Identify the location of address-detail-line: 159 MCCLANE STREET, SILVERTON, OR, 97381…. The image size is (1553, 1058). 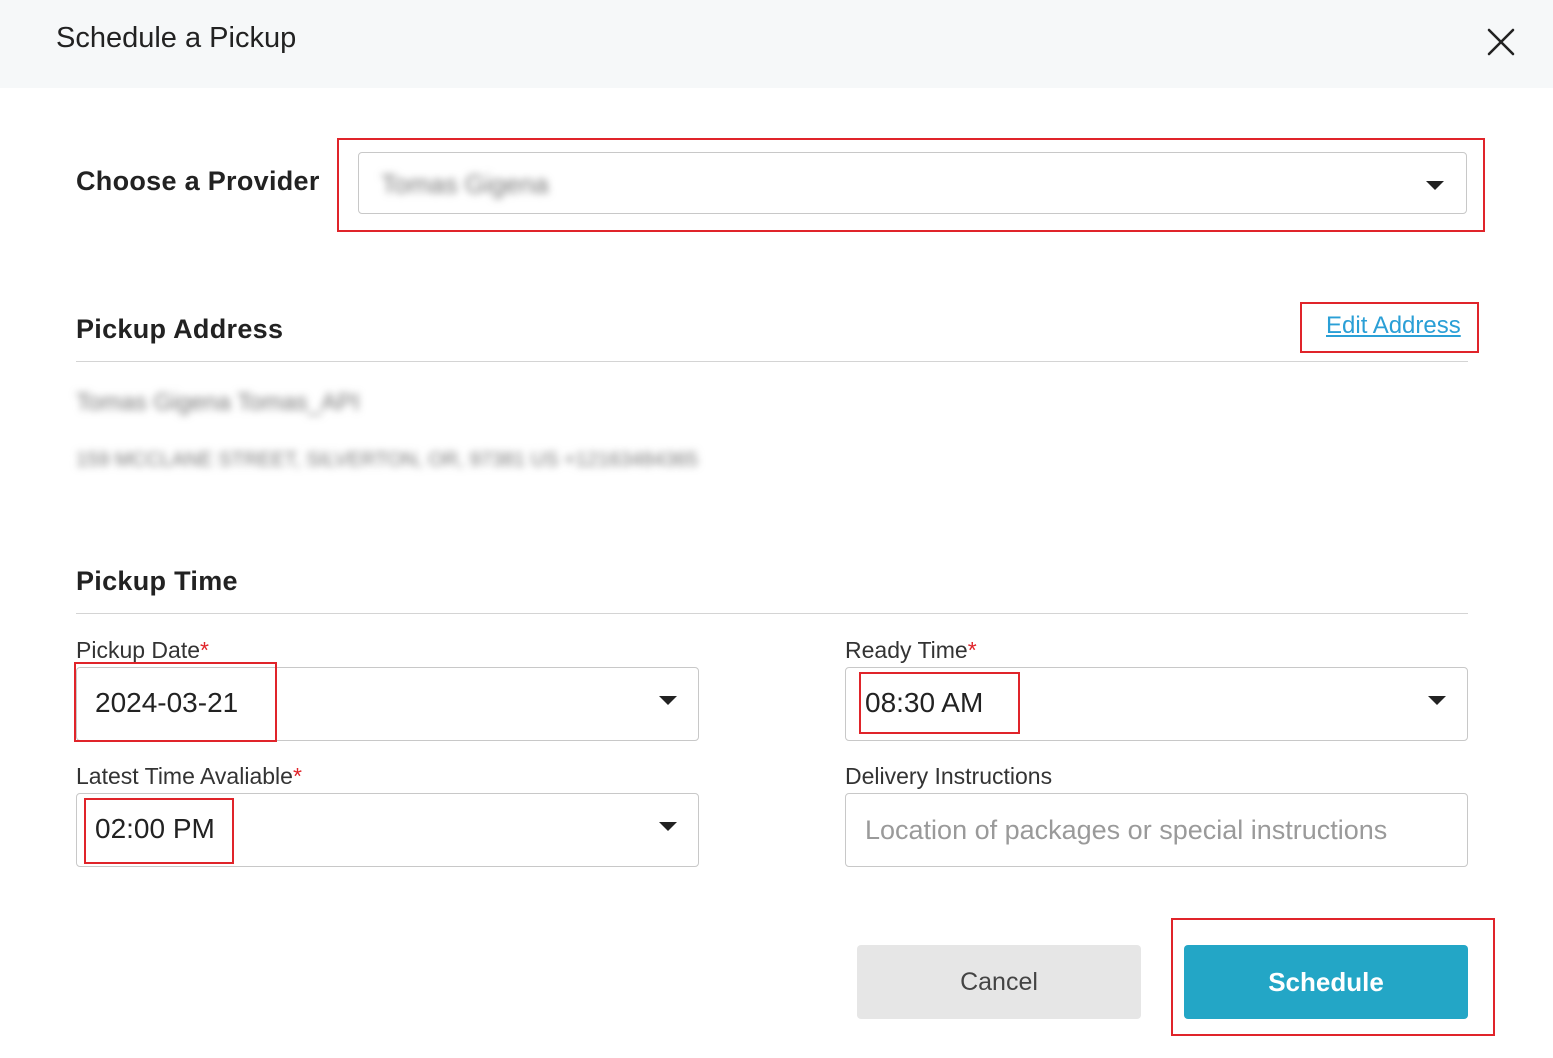
(387, 460).